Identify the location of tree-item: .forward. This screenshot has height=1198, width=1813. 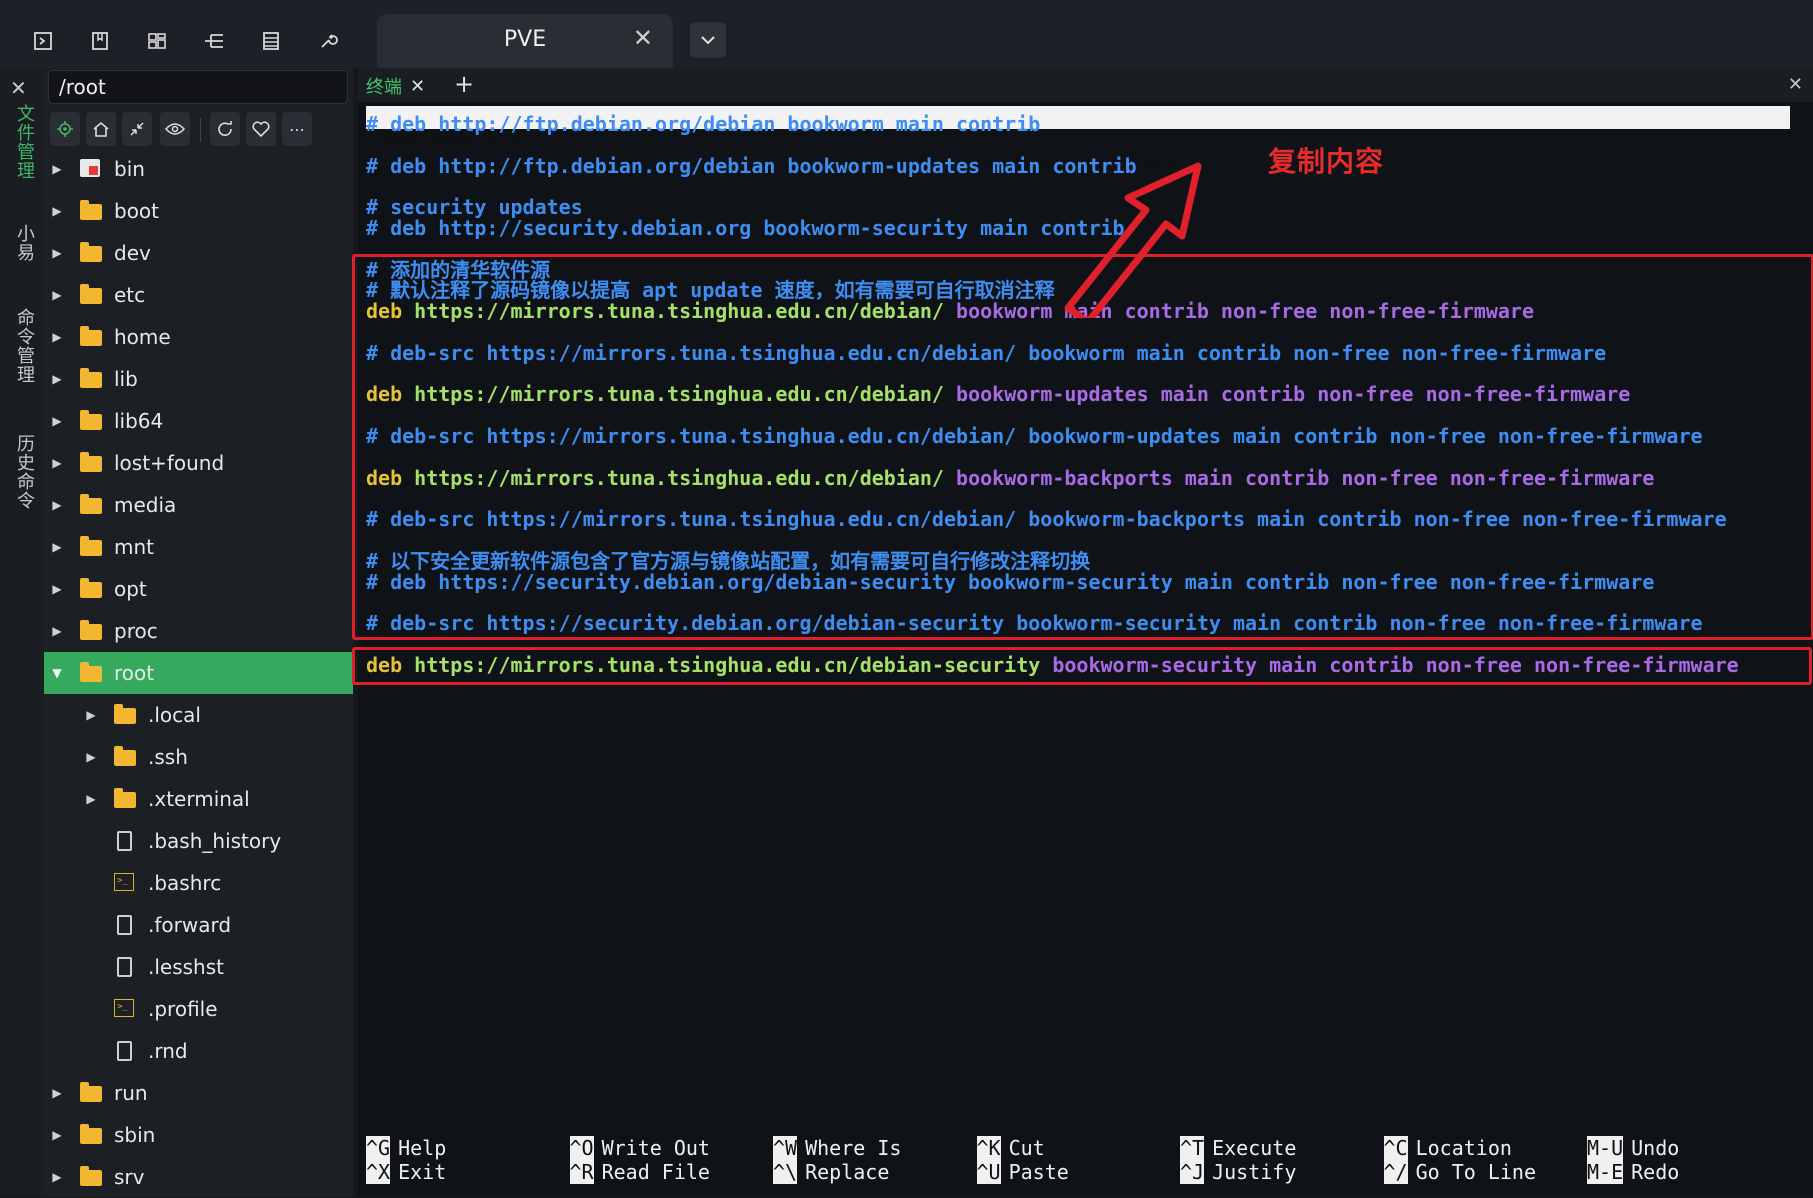
(198, 925).